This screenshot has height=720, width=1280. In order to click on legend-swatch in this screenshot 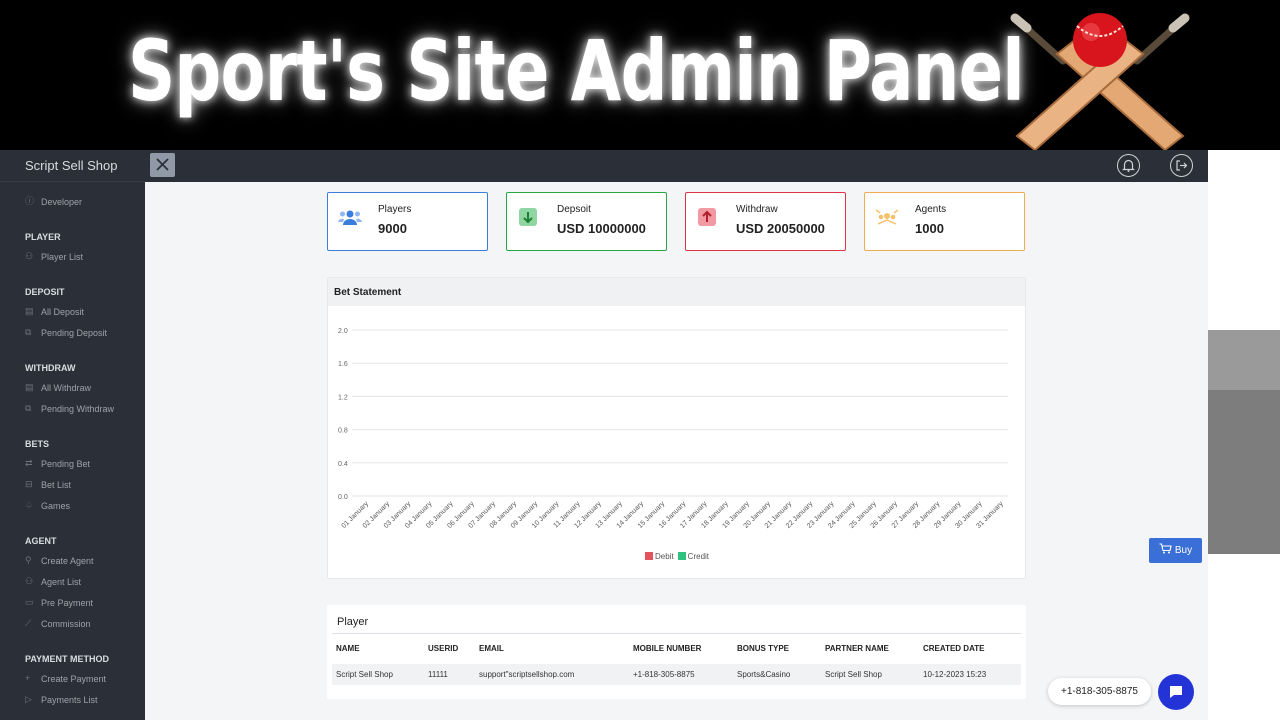, I will do `click(681, 556)`.